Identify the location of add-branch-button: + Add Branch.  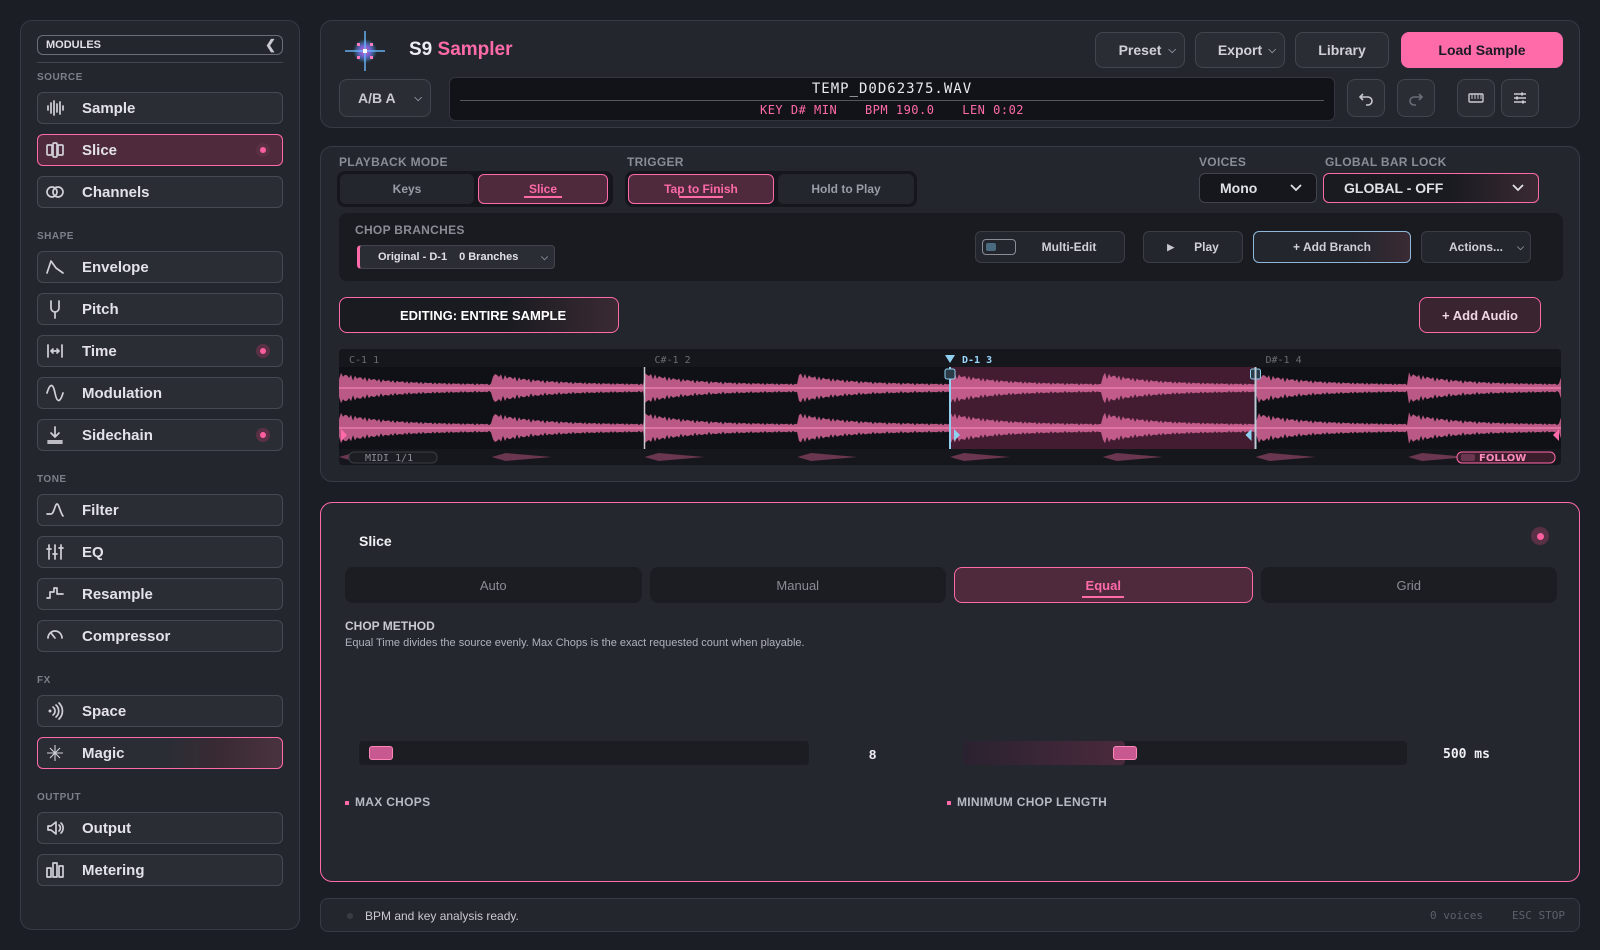
(1332, 247).